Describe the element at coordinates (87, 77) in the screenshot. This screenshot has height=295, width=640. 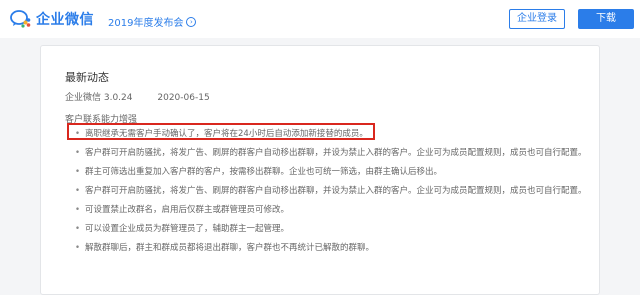
I see `section-title: 最新动态` at that location.